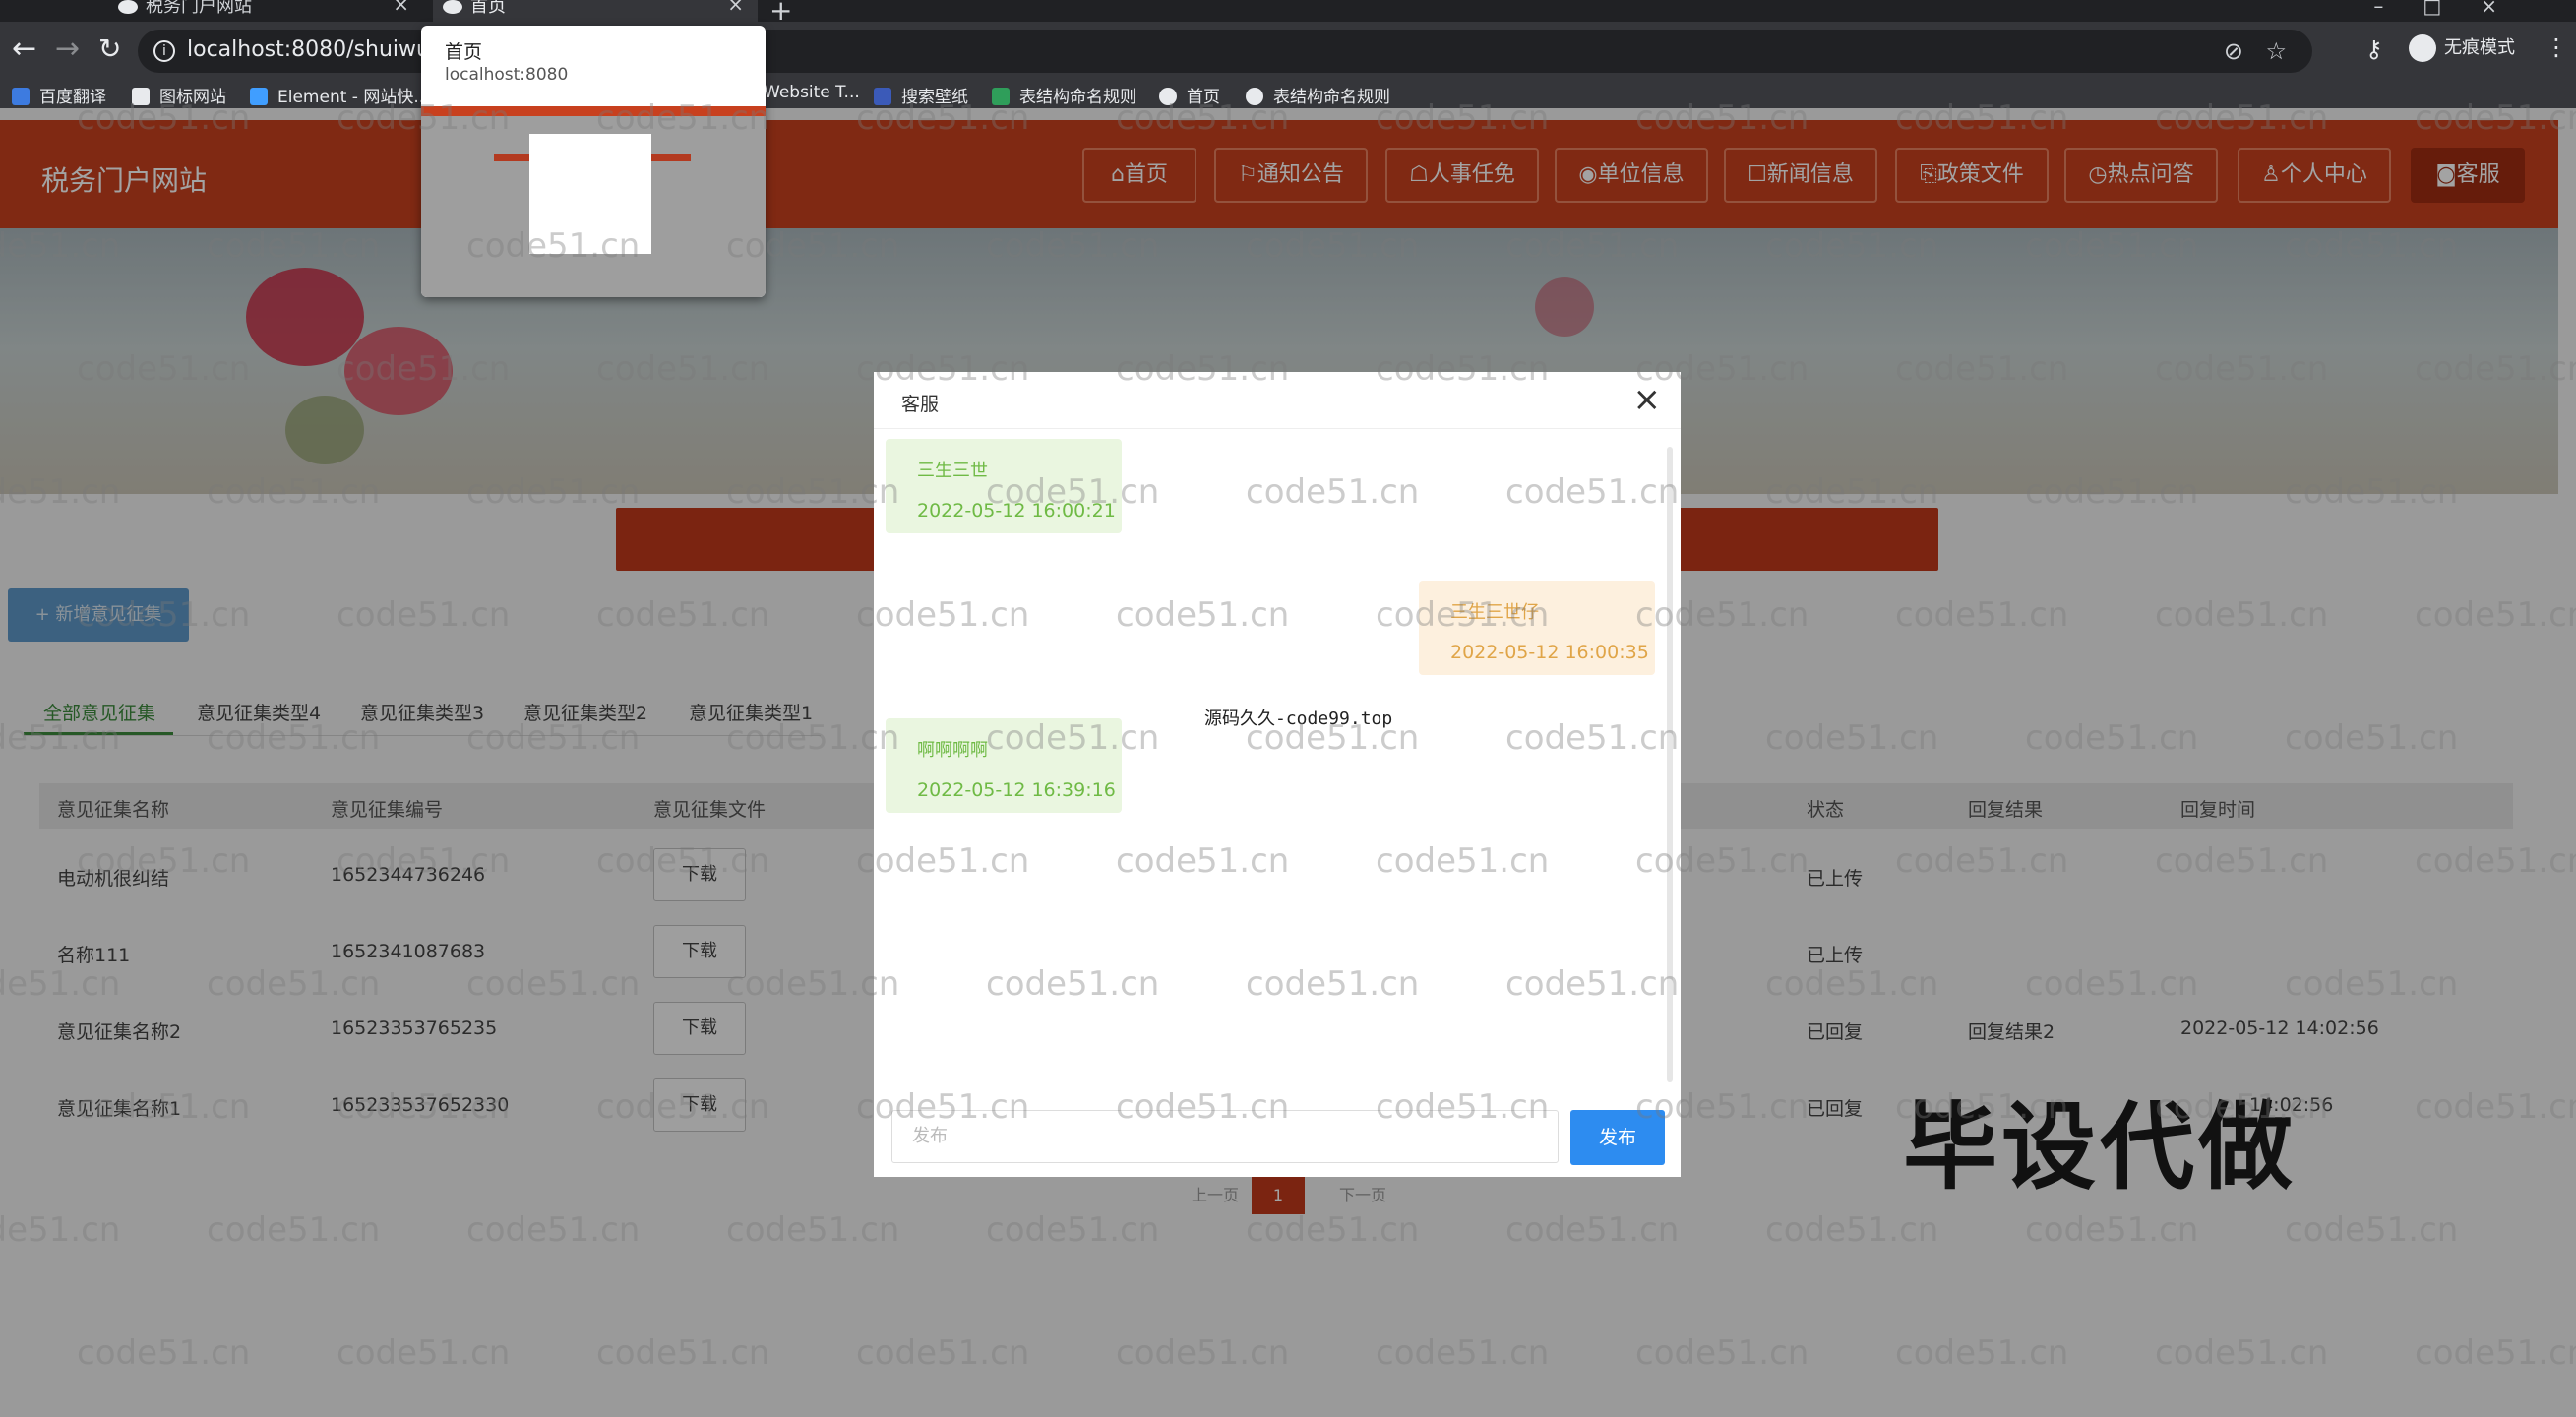  What do you see at coordinates (921, 95) in the screenshot?
I see `bookmark: 搜索壁纸` at bounding box center [921, 95].